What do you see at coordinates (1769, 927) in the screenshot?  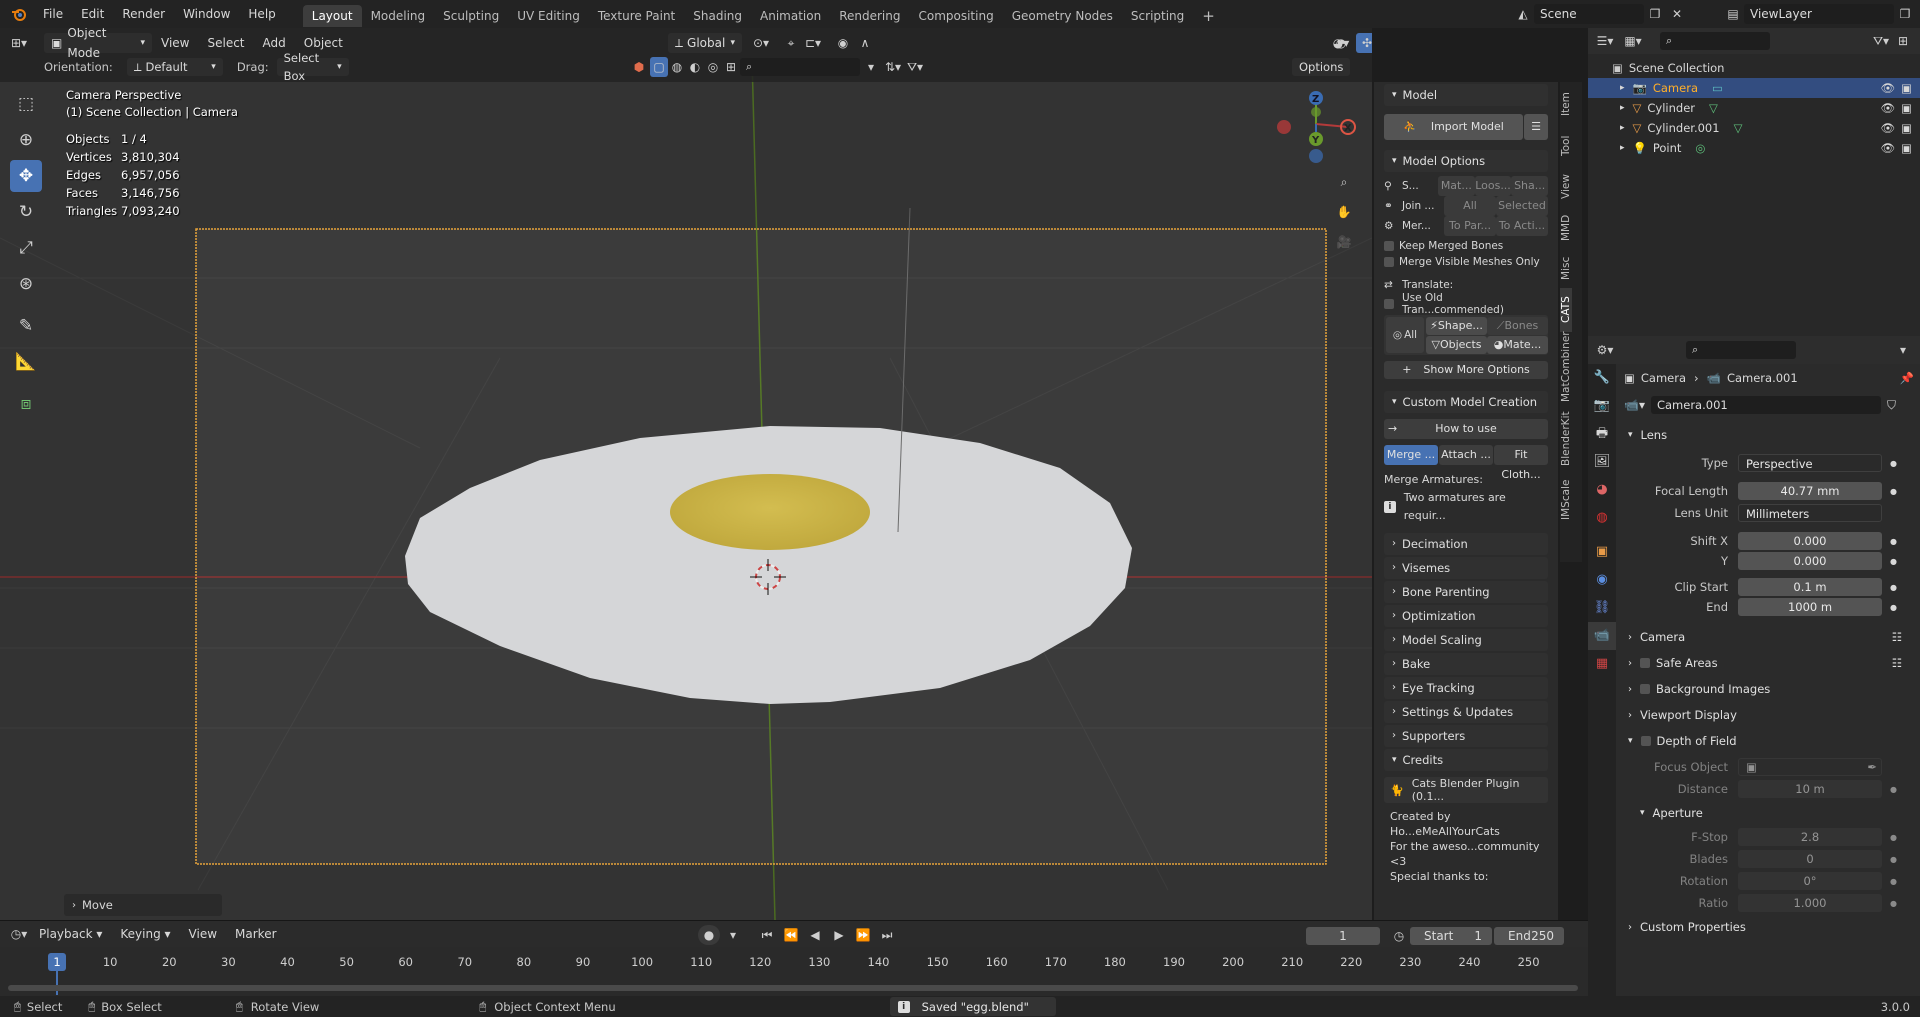 I see `custom-properties-panel-header: › Custom Properties` at bounding box center [1769, 927].